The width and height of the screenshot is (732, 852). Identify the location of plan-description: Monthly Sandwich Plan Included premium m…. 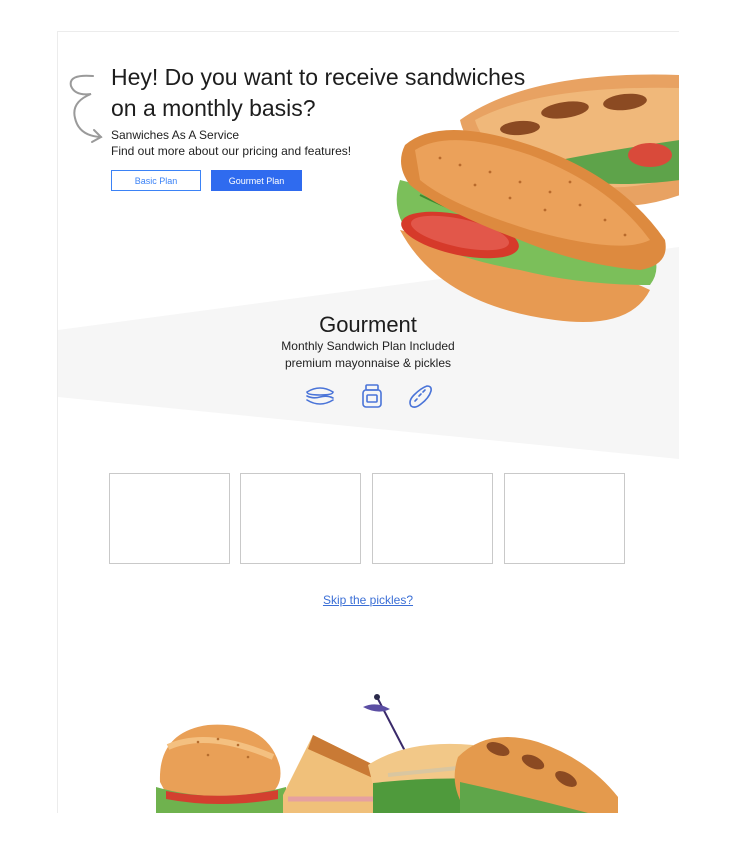
(368, 355).